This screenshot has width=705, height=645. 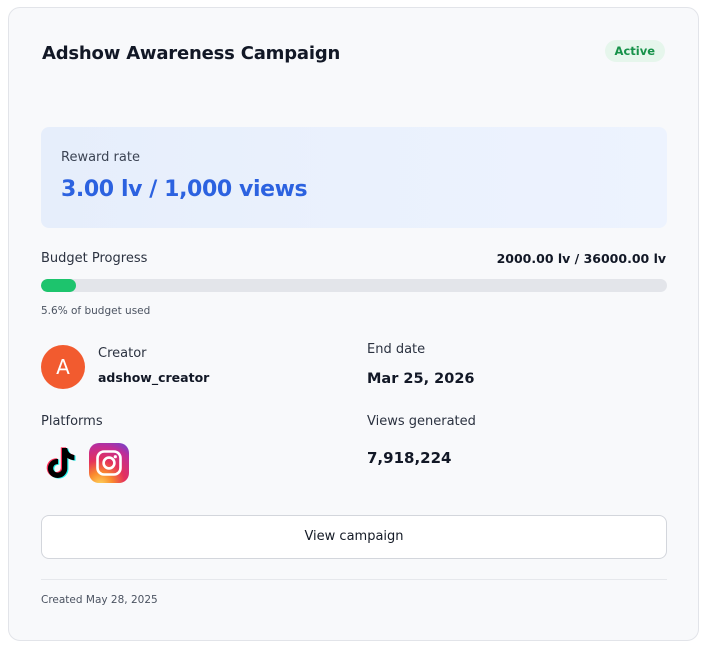 What do you see at coordinates (421, 421) in the screenshot?
I see `views-generated-label: Views generated` at bounding box center [421, 421].